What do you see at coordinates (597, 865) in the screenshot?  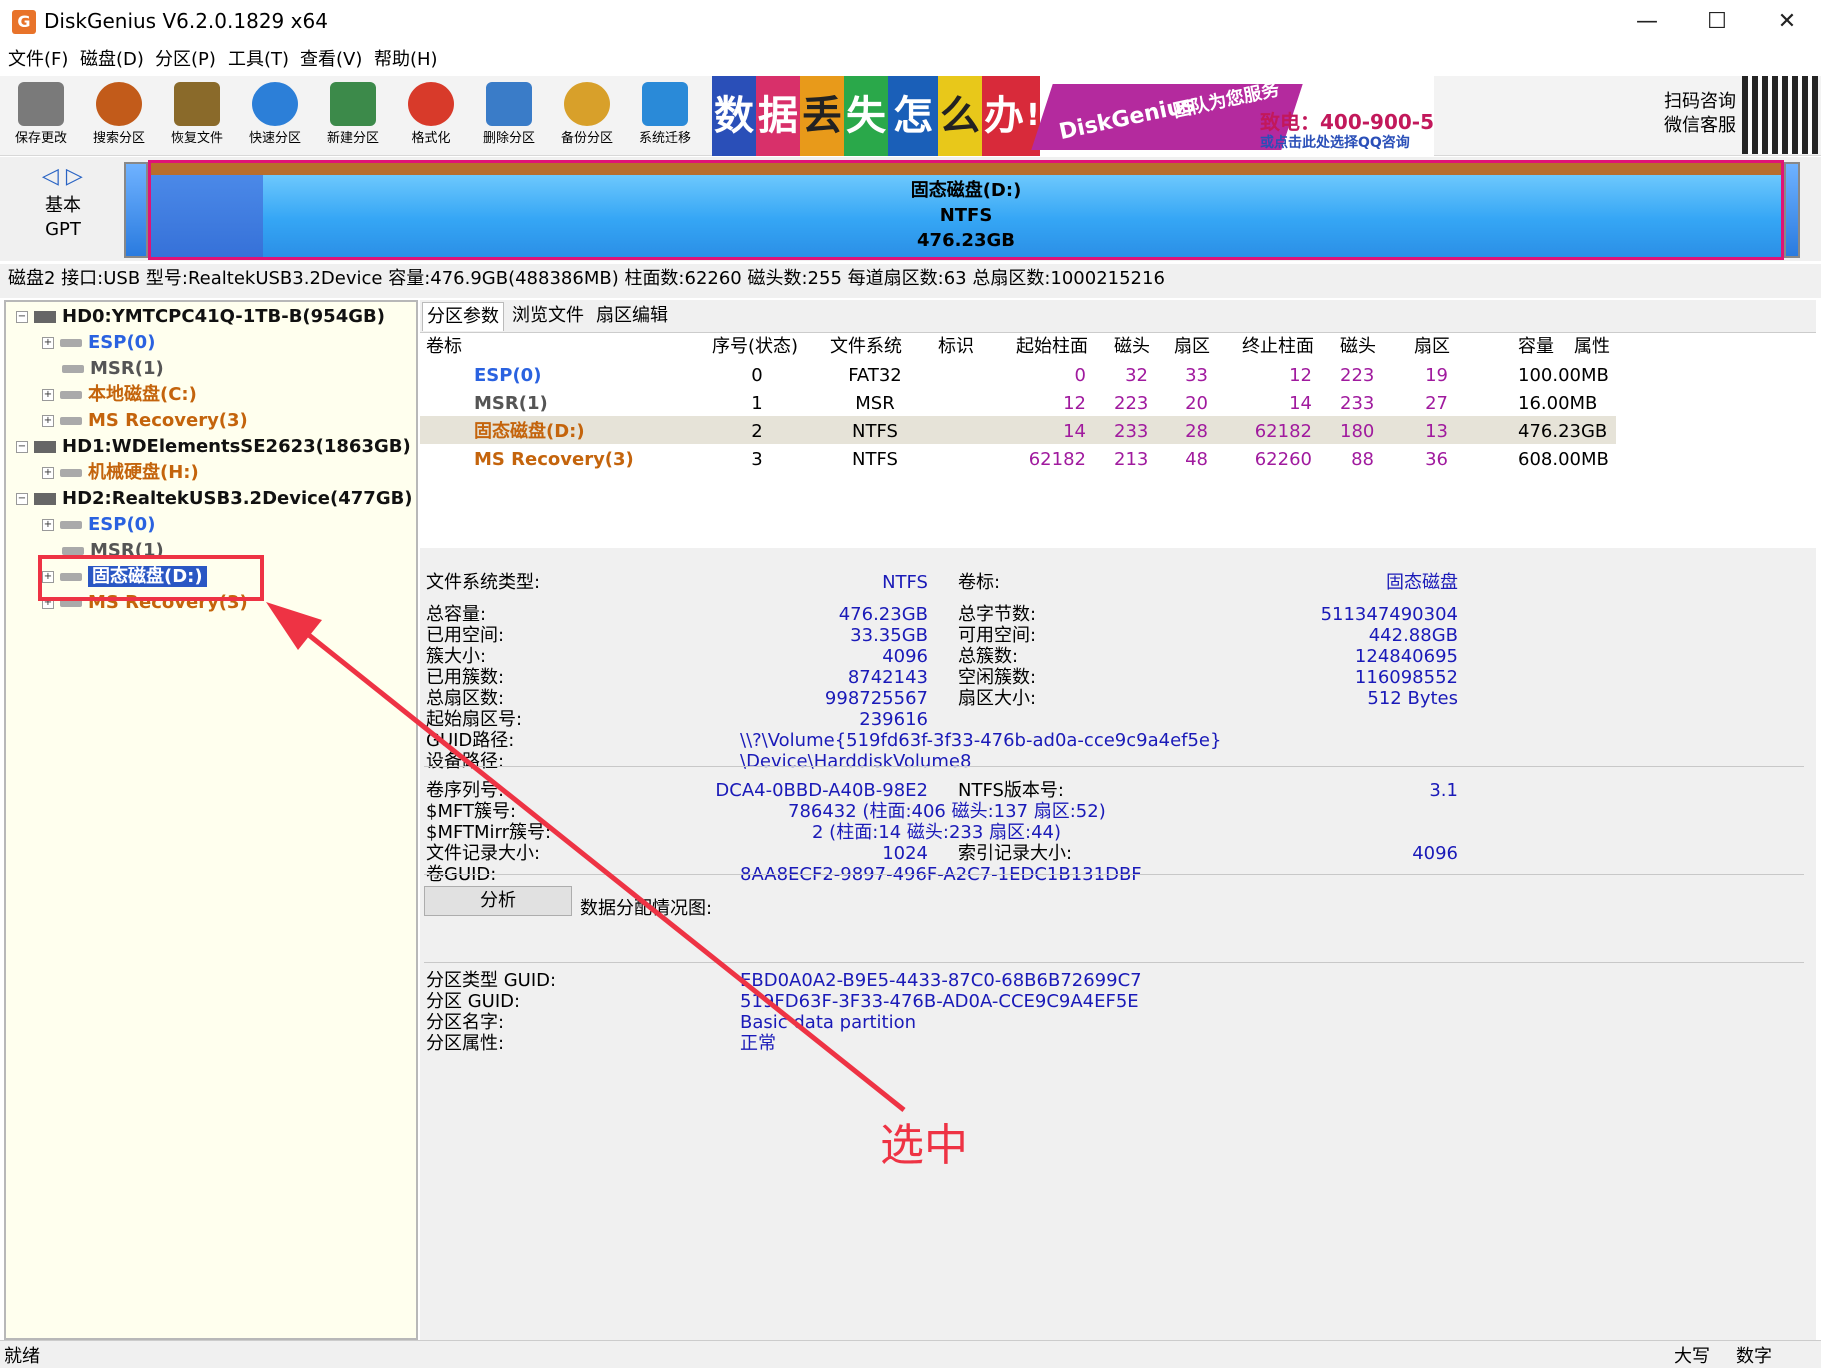 I see `arrow-line` at bounding box center [597, 865].